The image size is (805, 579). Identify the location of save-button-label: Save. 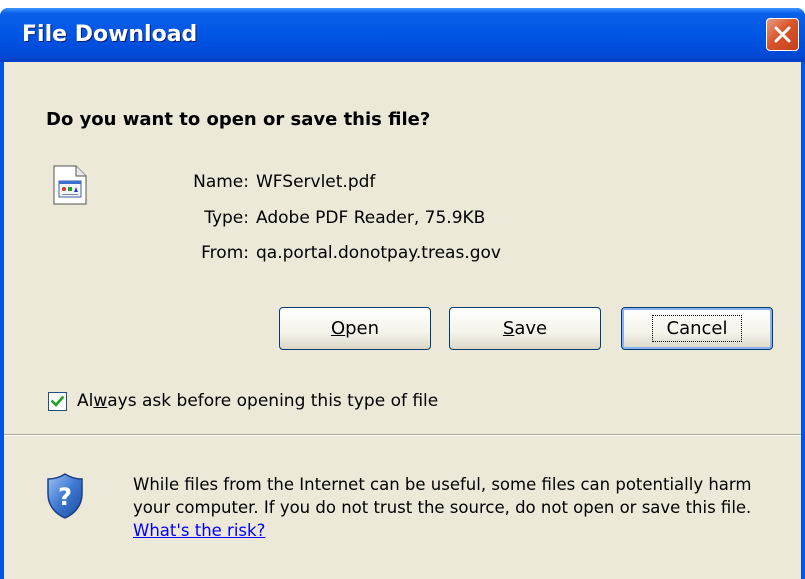
(525, 328).